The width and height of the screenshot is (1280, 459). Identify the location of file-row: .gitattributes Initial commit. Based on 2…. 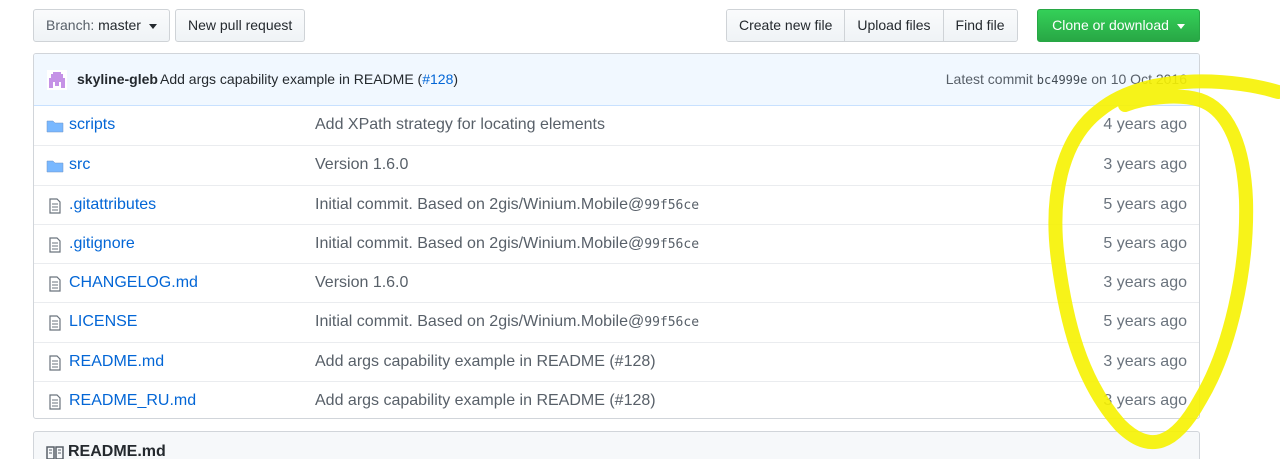
(616, 204).